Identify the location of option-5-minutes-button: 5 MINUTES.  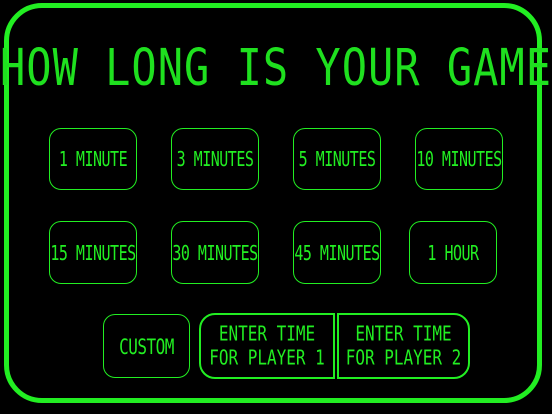
(337, 159).